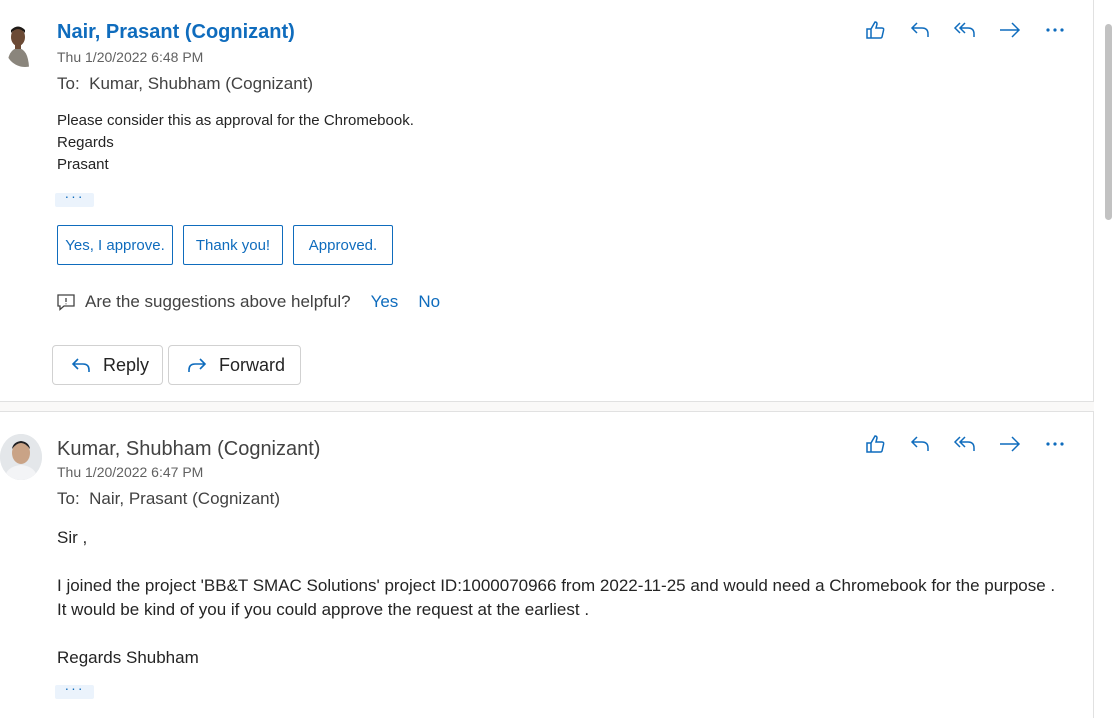 Image resolution: width=1116 pixels, height=718 pixels. I want to click on reply-button: Reply, so click(107, 365).